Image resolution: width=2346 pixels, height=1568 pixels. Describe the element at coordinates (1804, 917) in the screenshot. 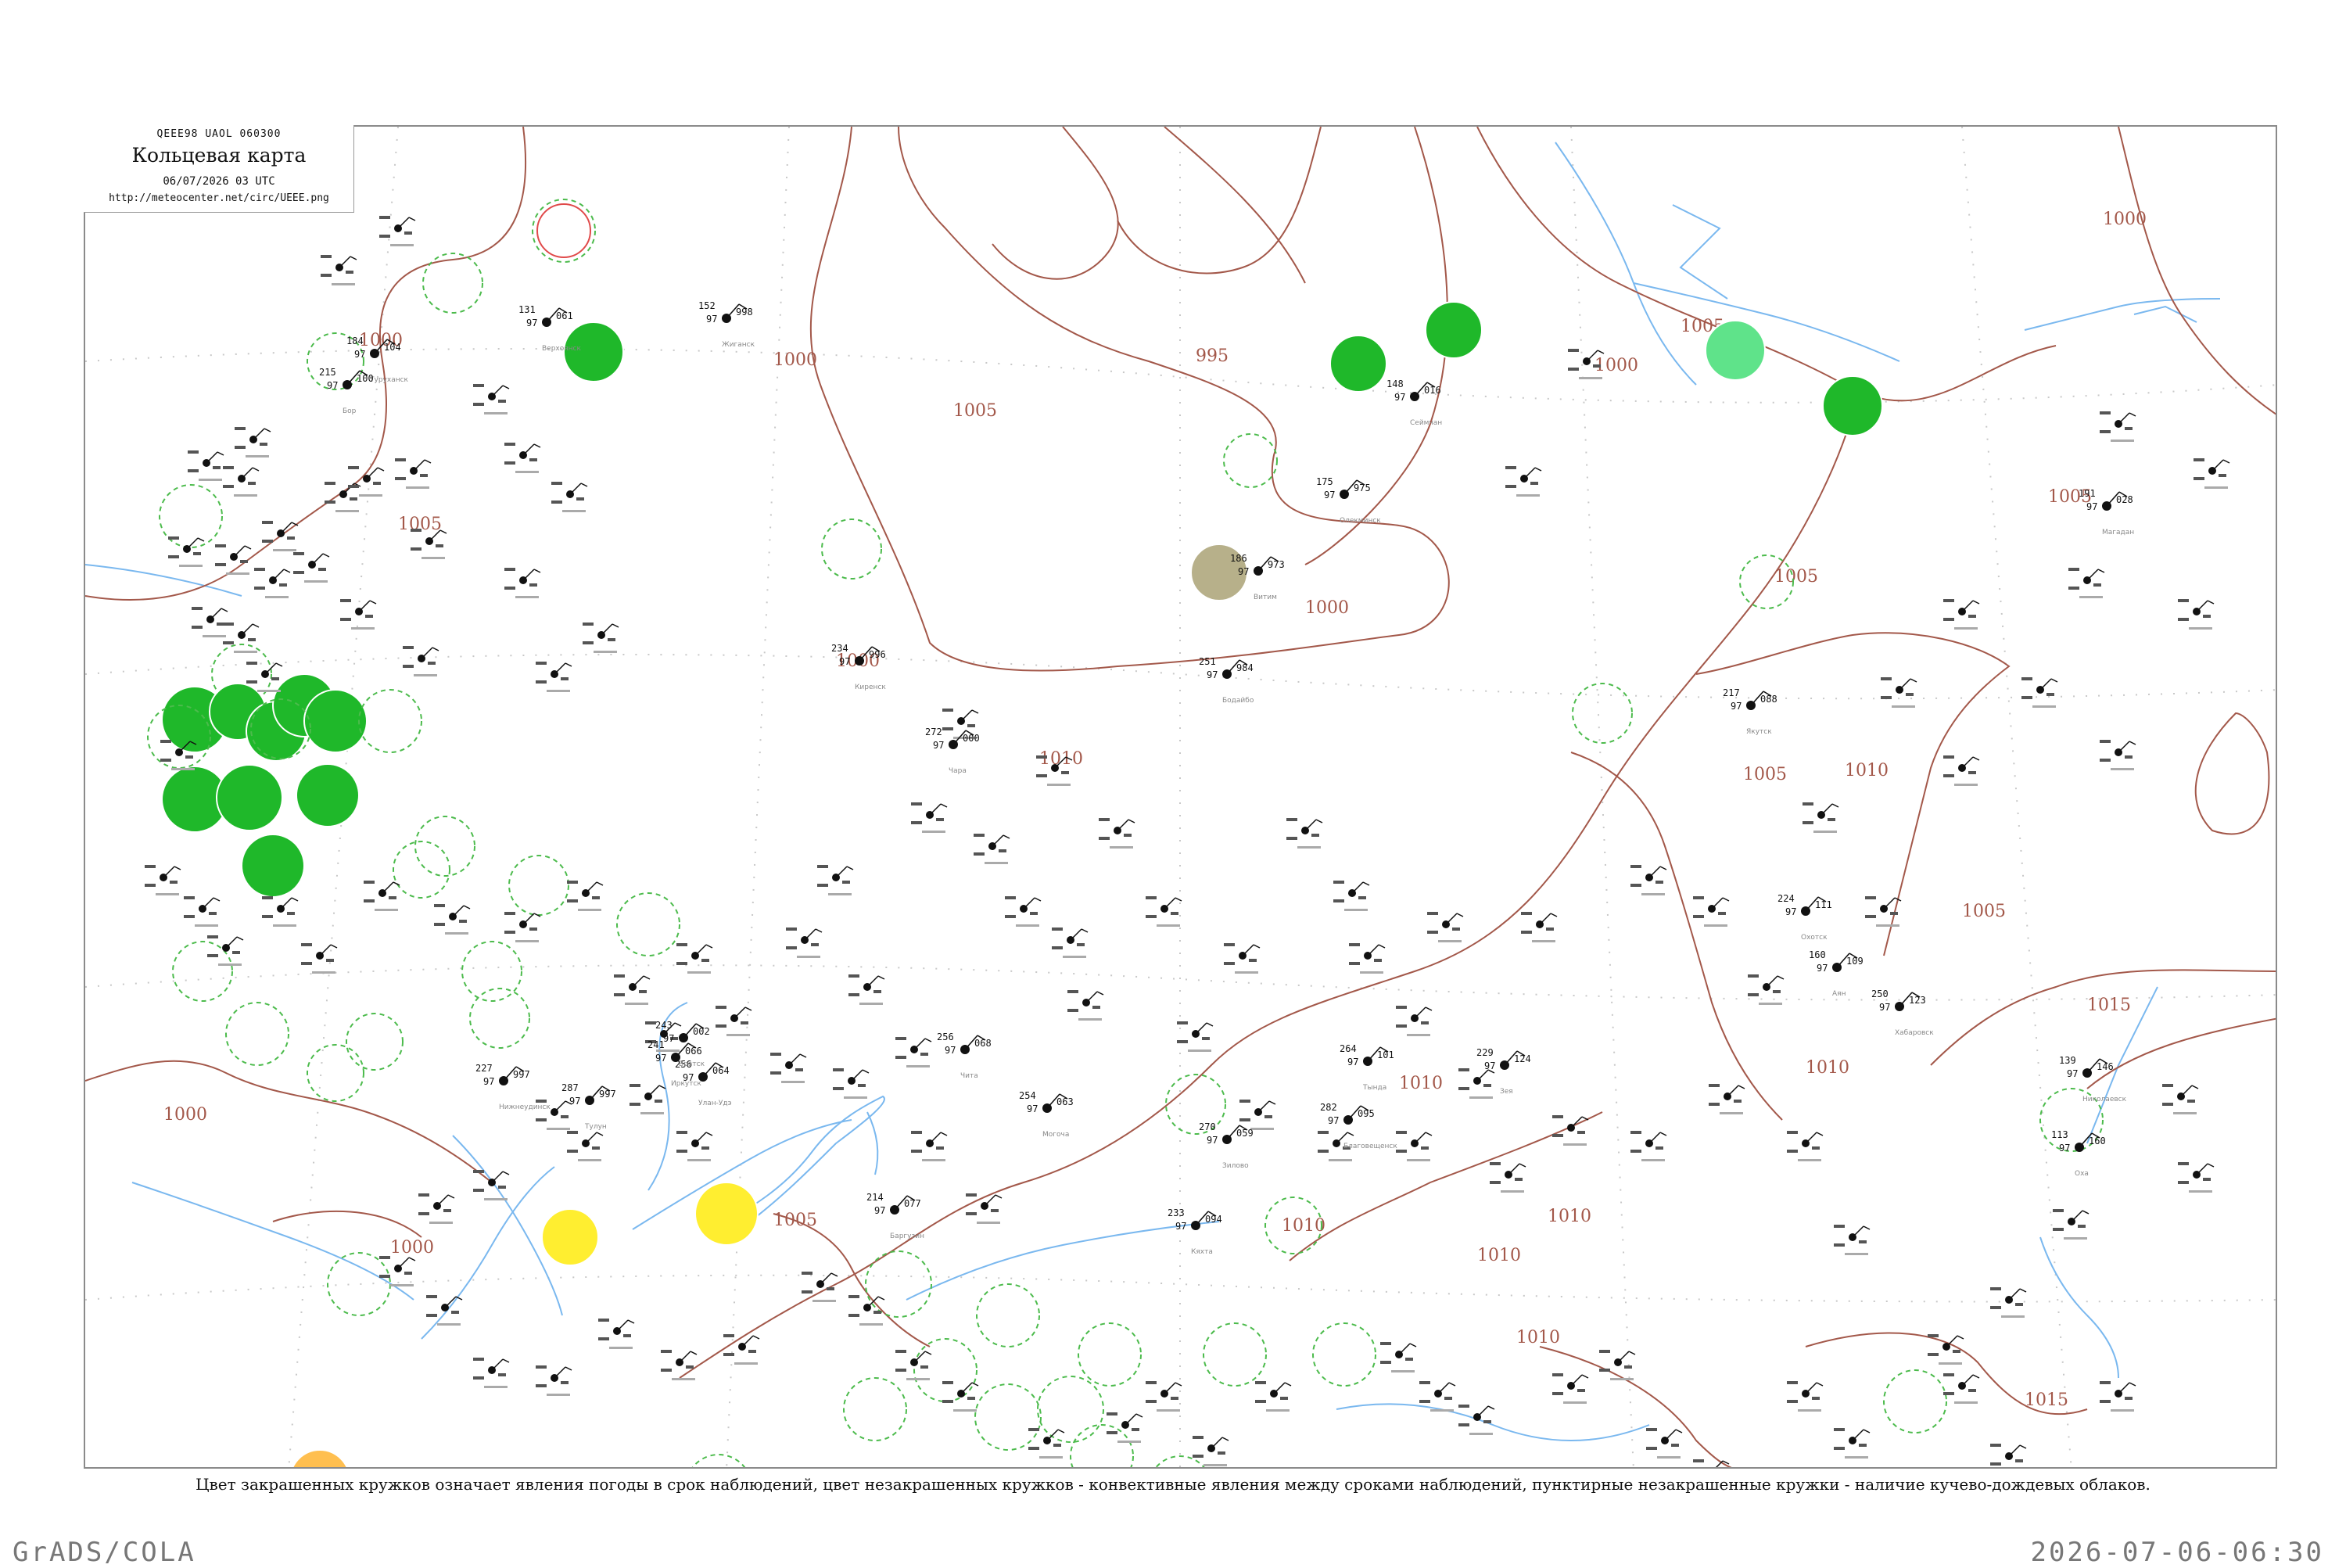

I see `station-plot: 224 111 97 Охотск` at that location.